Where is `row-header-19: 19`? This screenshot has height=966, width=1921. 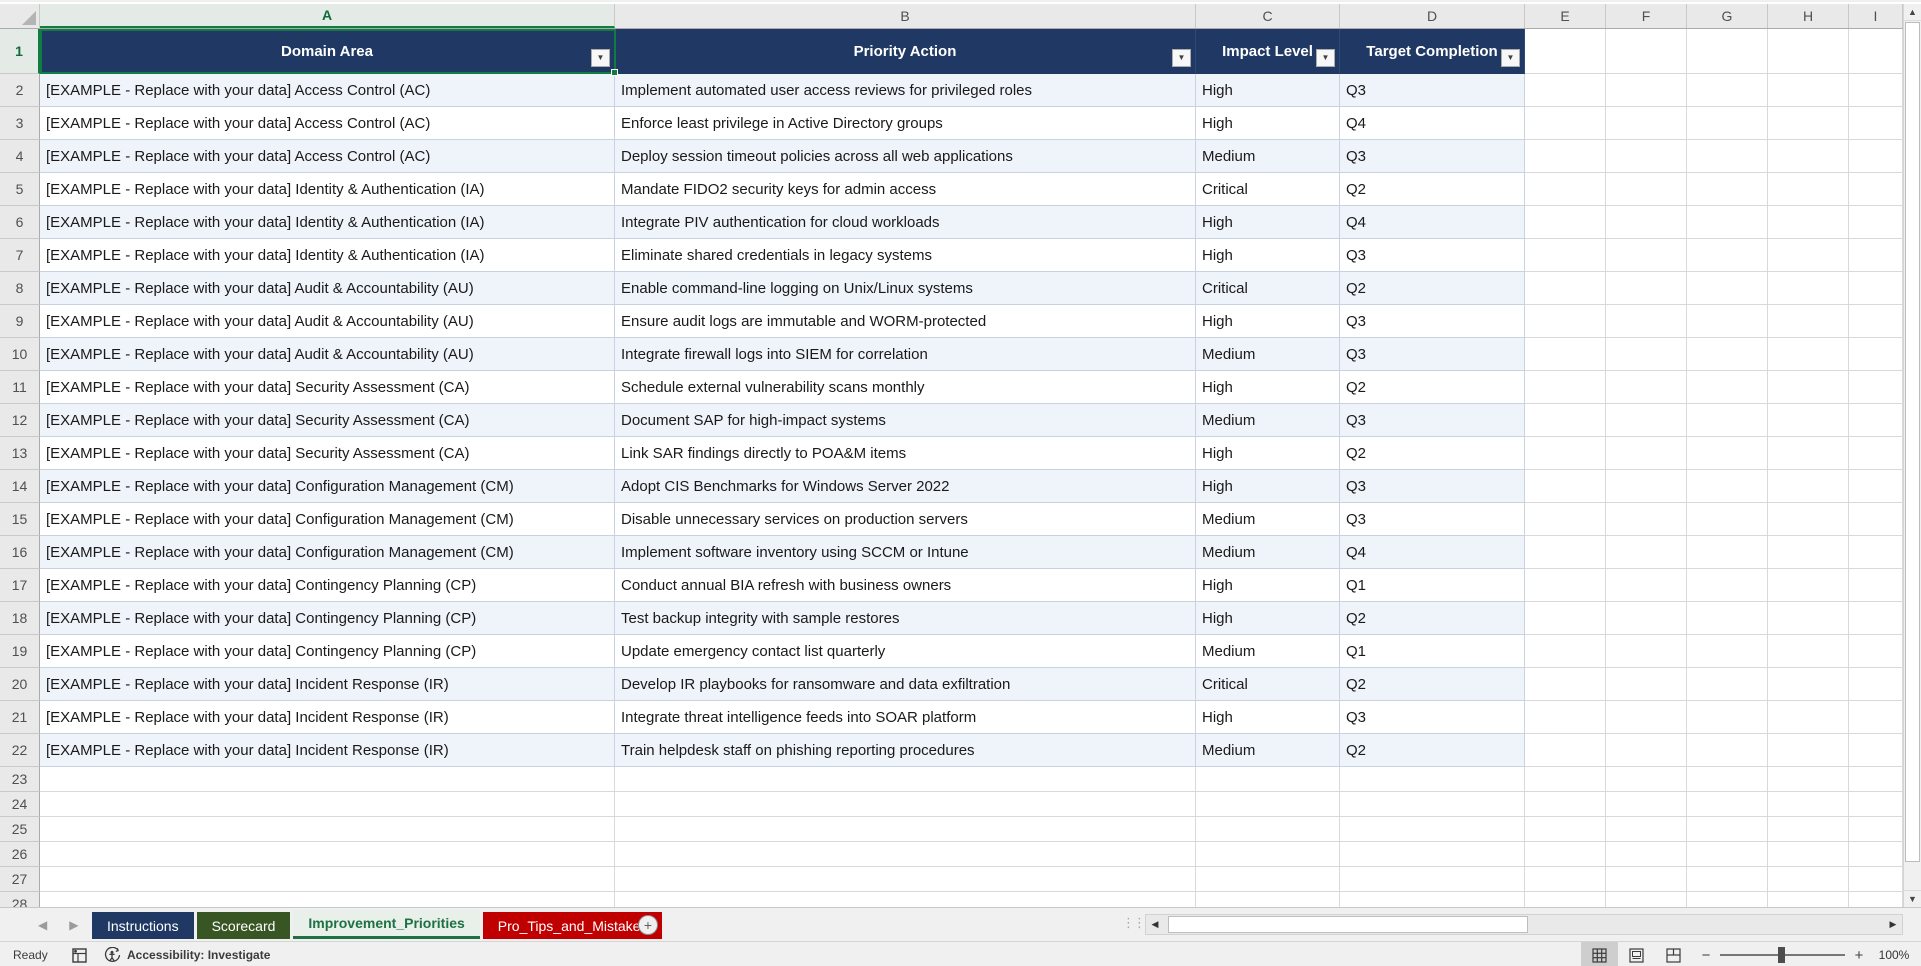
row-header-19: 19 is located at coordinates (20, 651).